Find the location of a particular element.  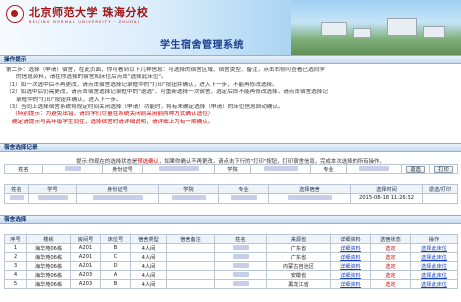

school-name-en: BEIJING NORMAL UNIVERSITY · ZHUHAI is located at coordinates (84, 22).